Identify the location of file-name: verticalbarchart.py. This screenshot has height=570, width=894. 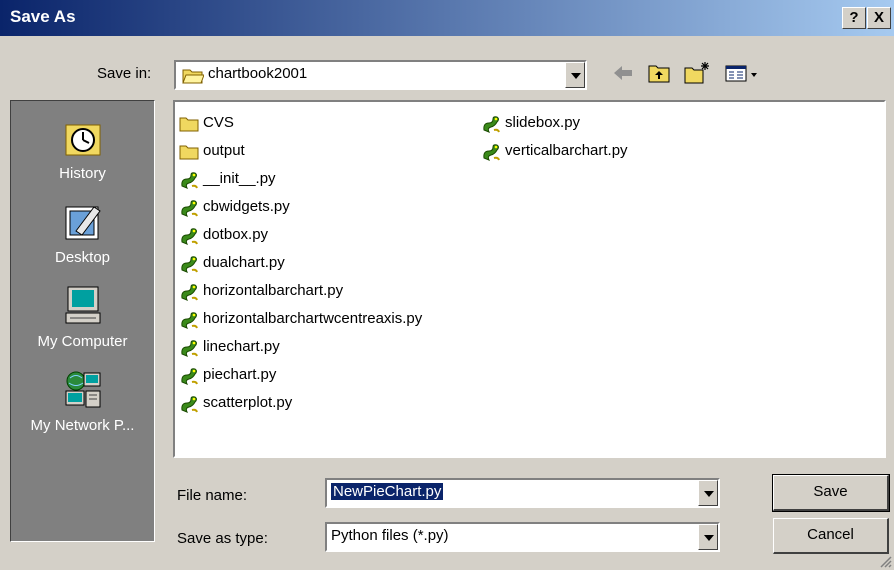
(566, 150).